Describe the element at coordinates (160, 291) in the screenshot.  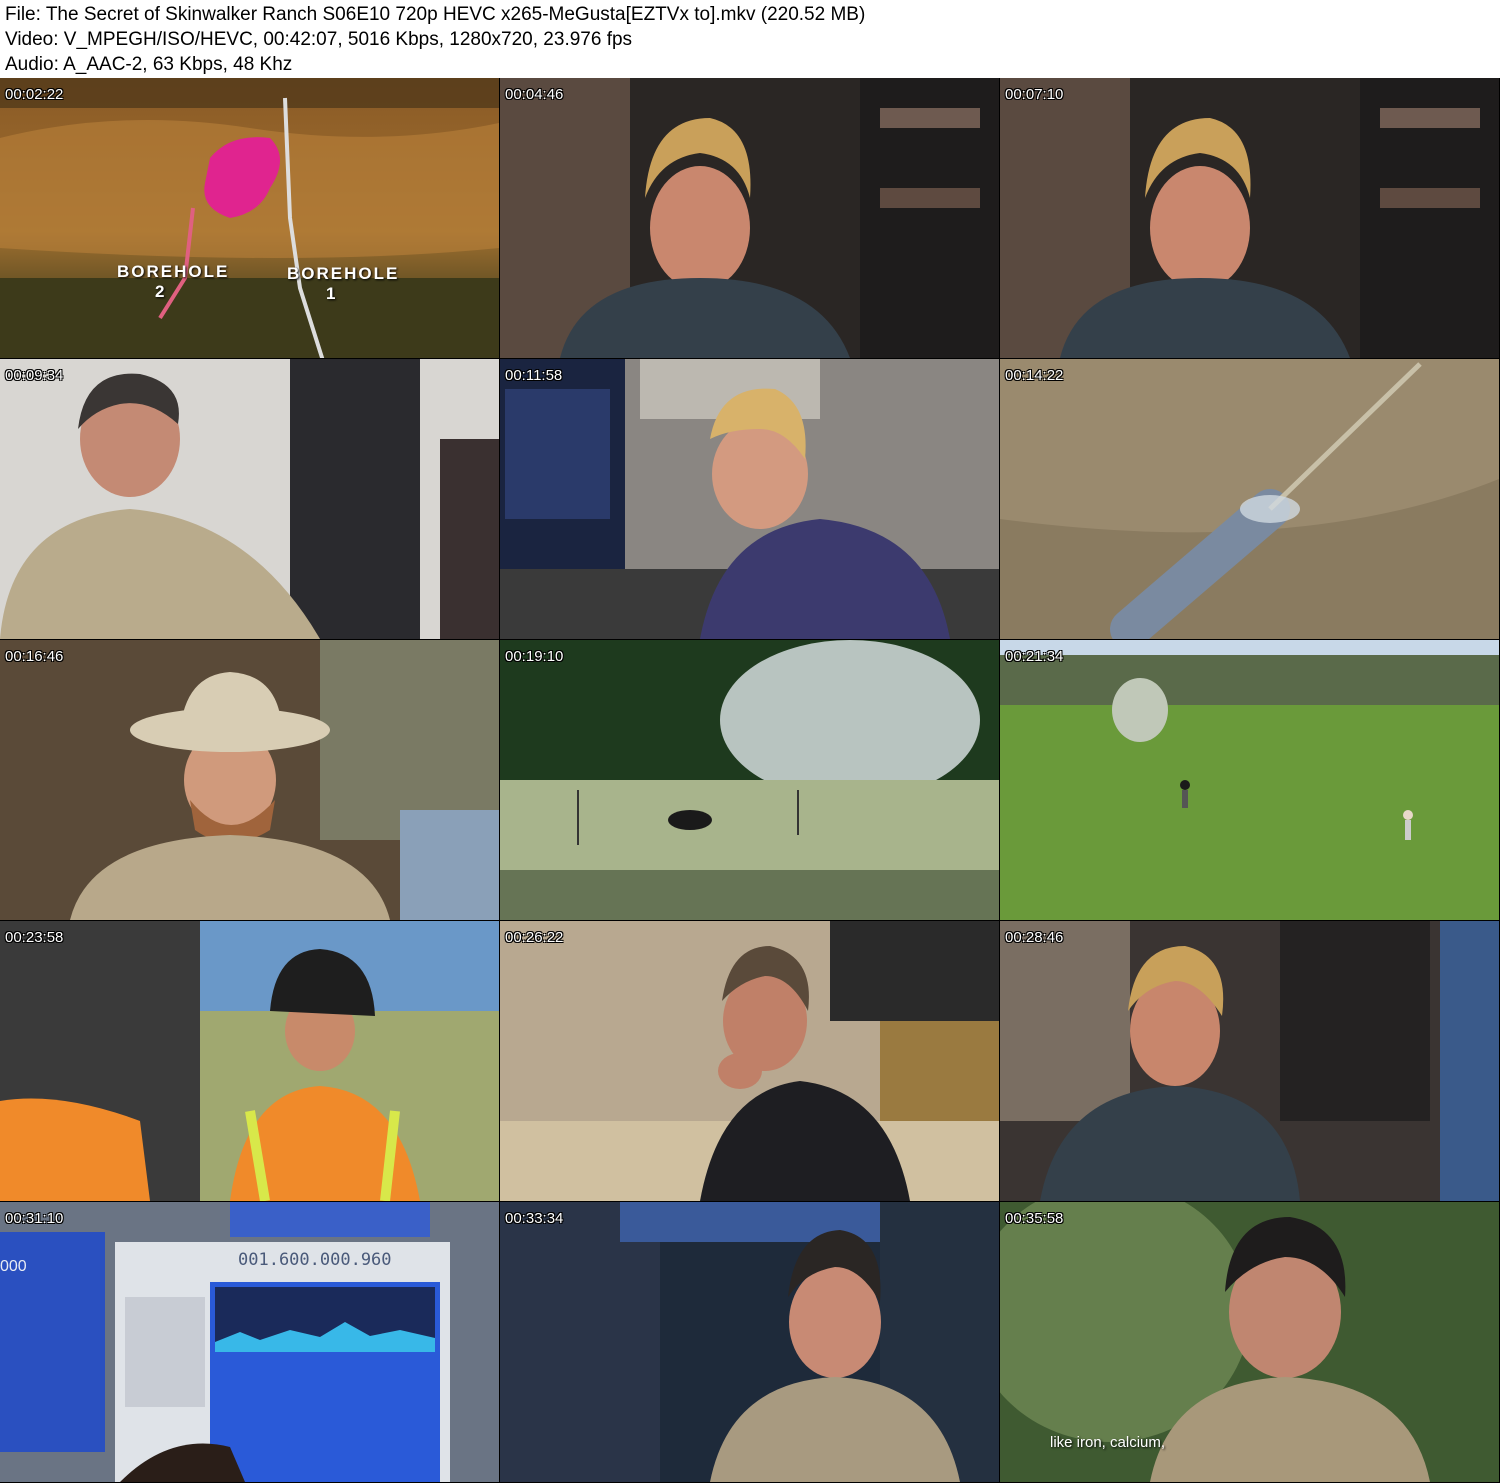
I see `borehole-2-number: 2` at that location.